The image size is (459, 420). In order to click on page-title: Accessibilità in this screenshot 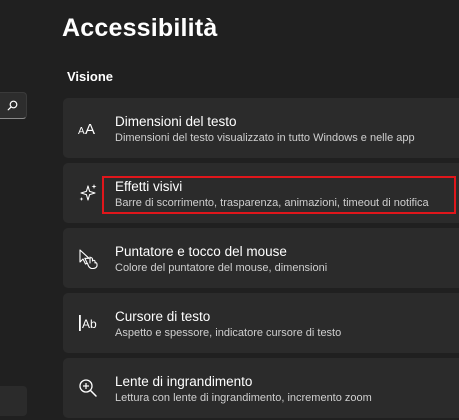, I will do `click(140, 28)`.